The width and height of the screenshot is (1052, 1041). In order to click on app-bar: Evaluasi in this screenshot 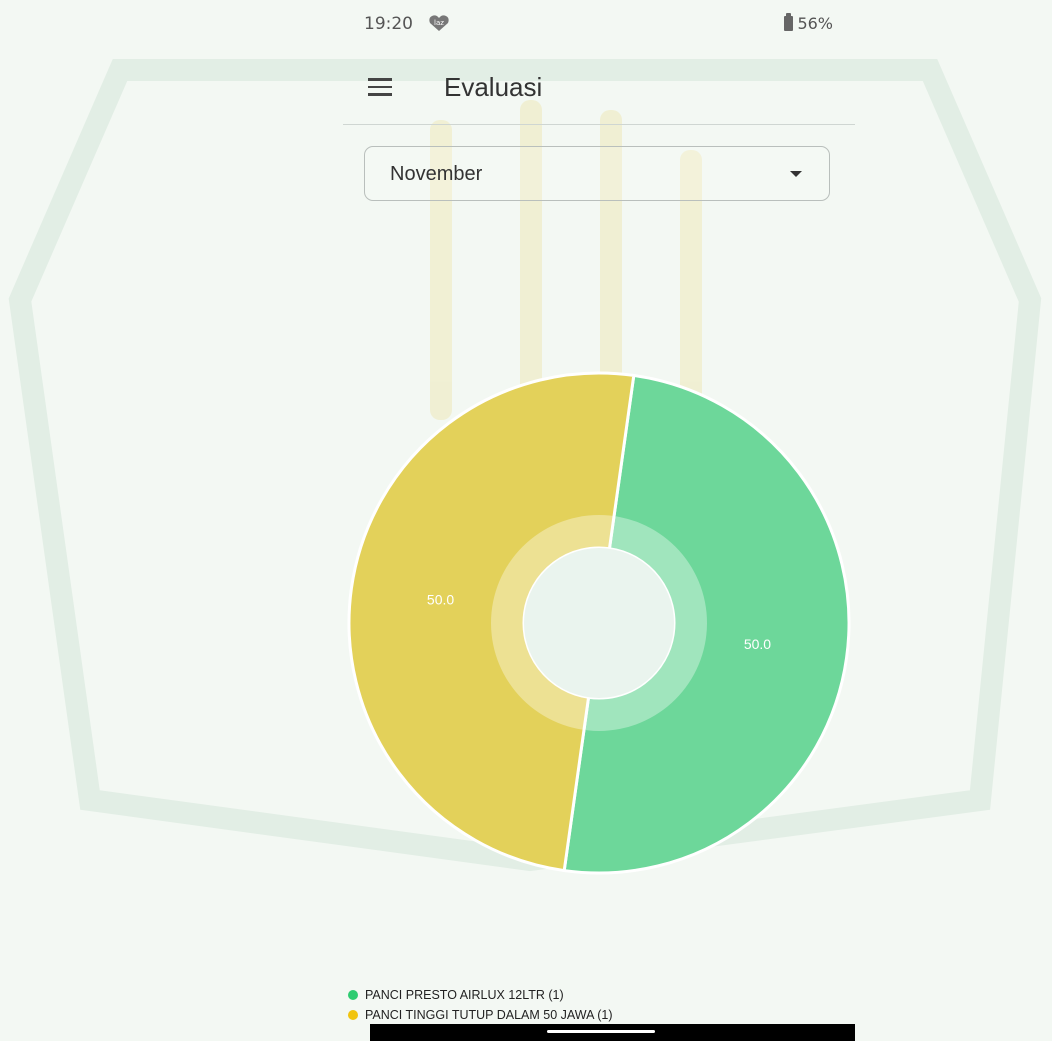, I will do `click(599, 87)`.